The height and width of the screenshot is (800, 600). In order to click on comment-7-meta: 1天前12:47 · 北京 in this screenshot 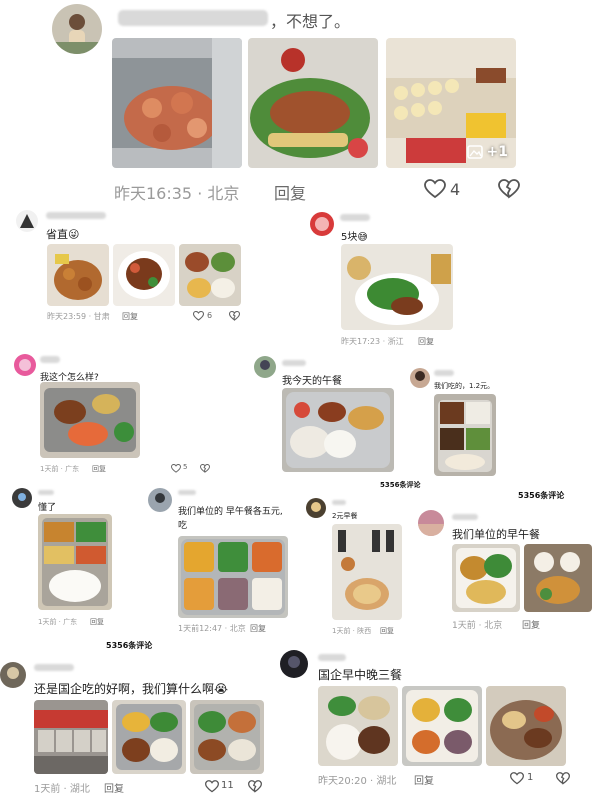, I will do `click(212, 628)`.